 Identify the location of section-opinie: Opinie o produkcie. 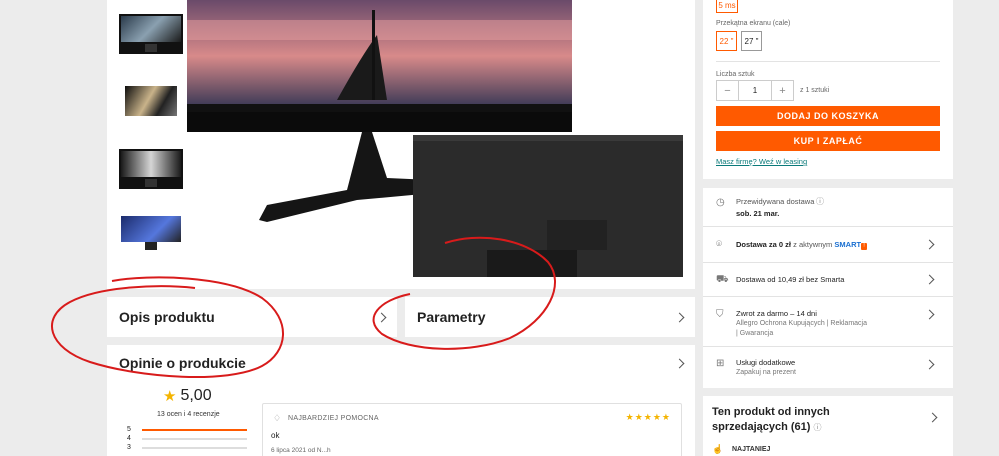
(401, 363).